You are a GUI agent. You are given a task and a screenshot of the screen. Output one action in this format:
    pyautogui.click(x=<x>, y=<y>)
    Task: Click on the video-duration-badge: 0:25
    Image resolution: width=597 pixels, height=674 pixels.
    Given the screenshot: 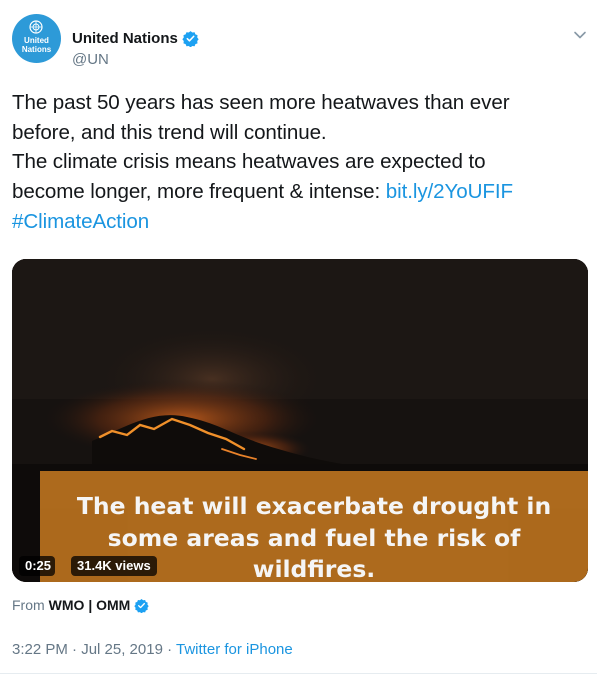 What is the action you would take?
    pyautogui.click(x=37, y=566)
    